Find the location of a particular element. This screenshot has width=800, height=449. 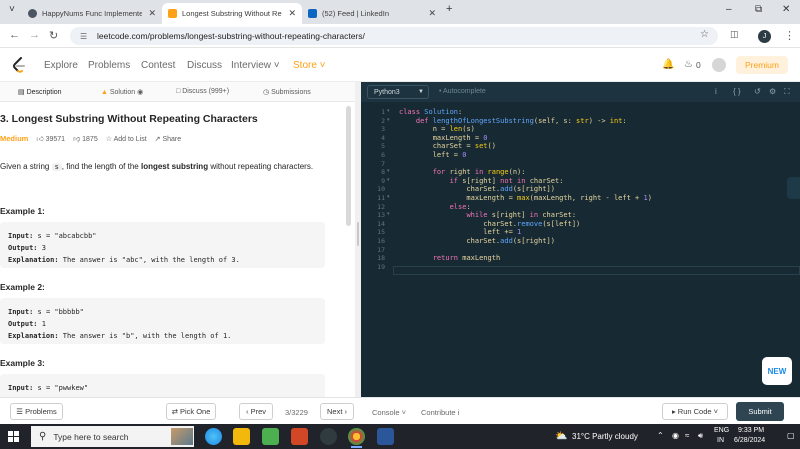

leetcode-logo-icon is located at coordinates (19, 65).